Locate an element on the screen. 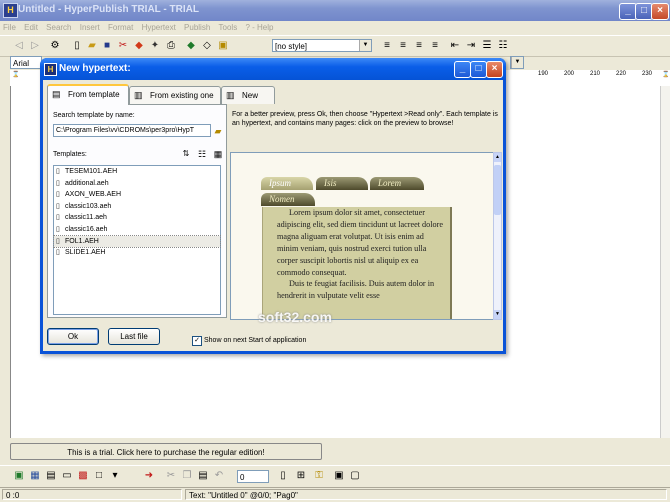  list-item: ▯ classic11.aeh is located at coordinates (137, 218).